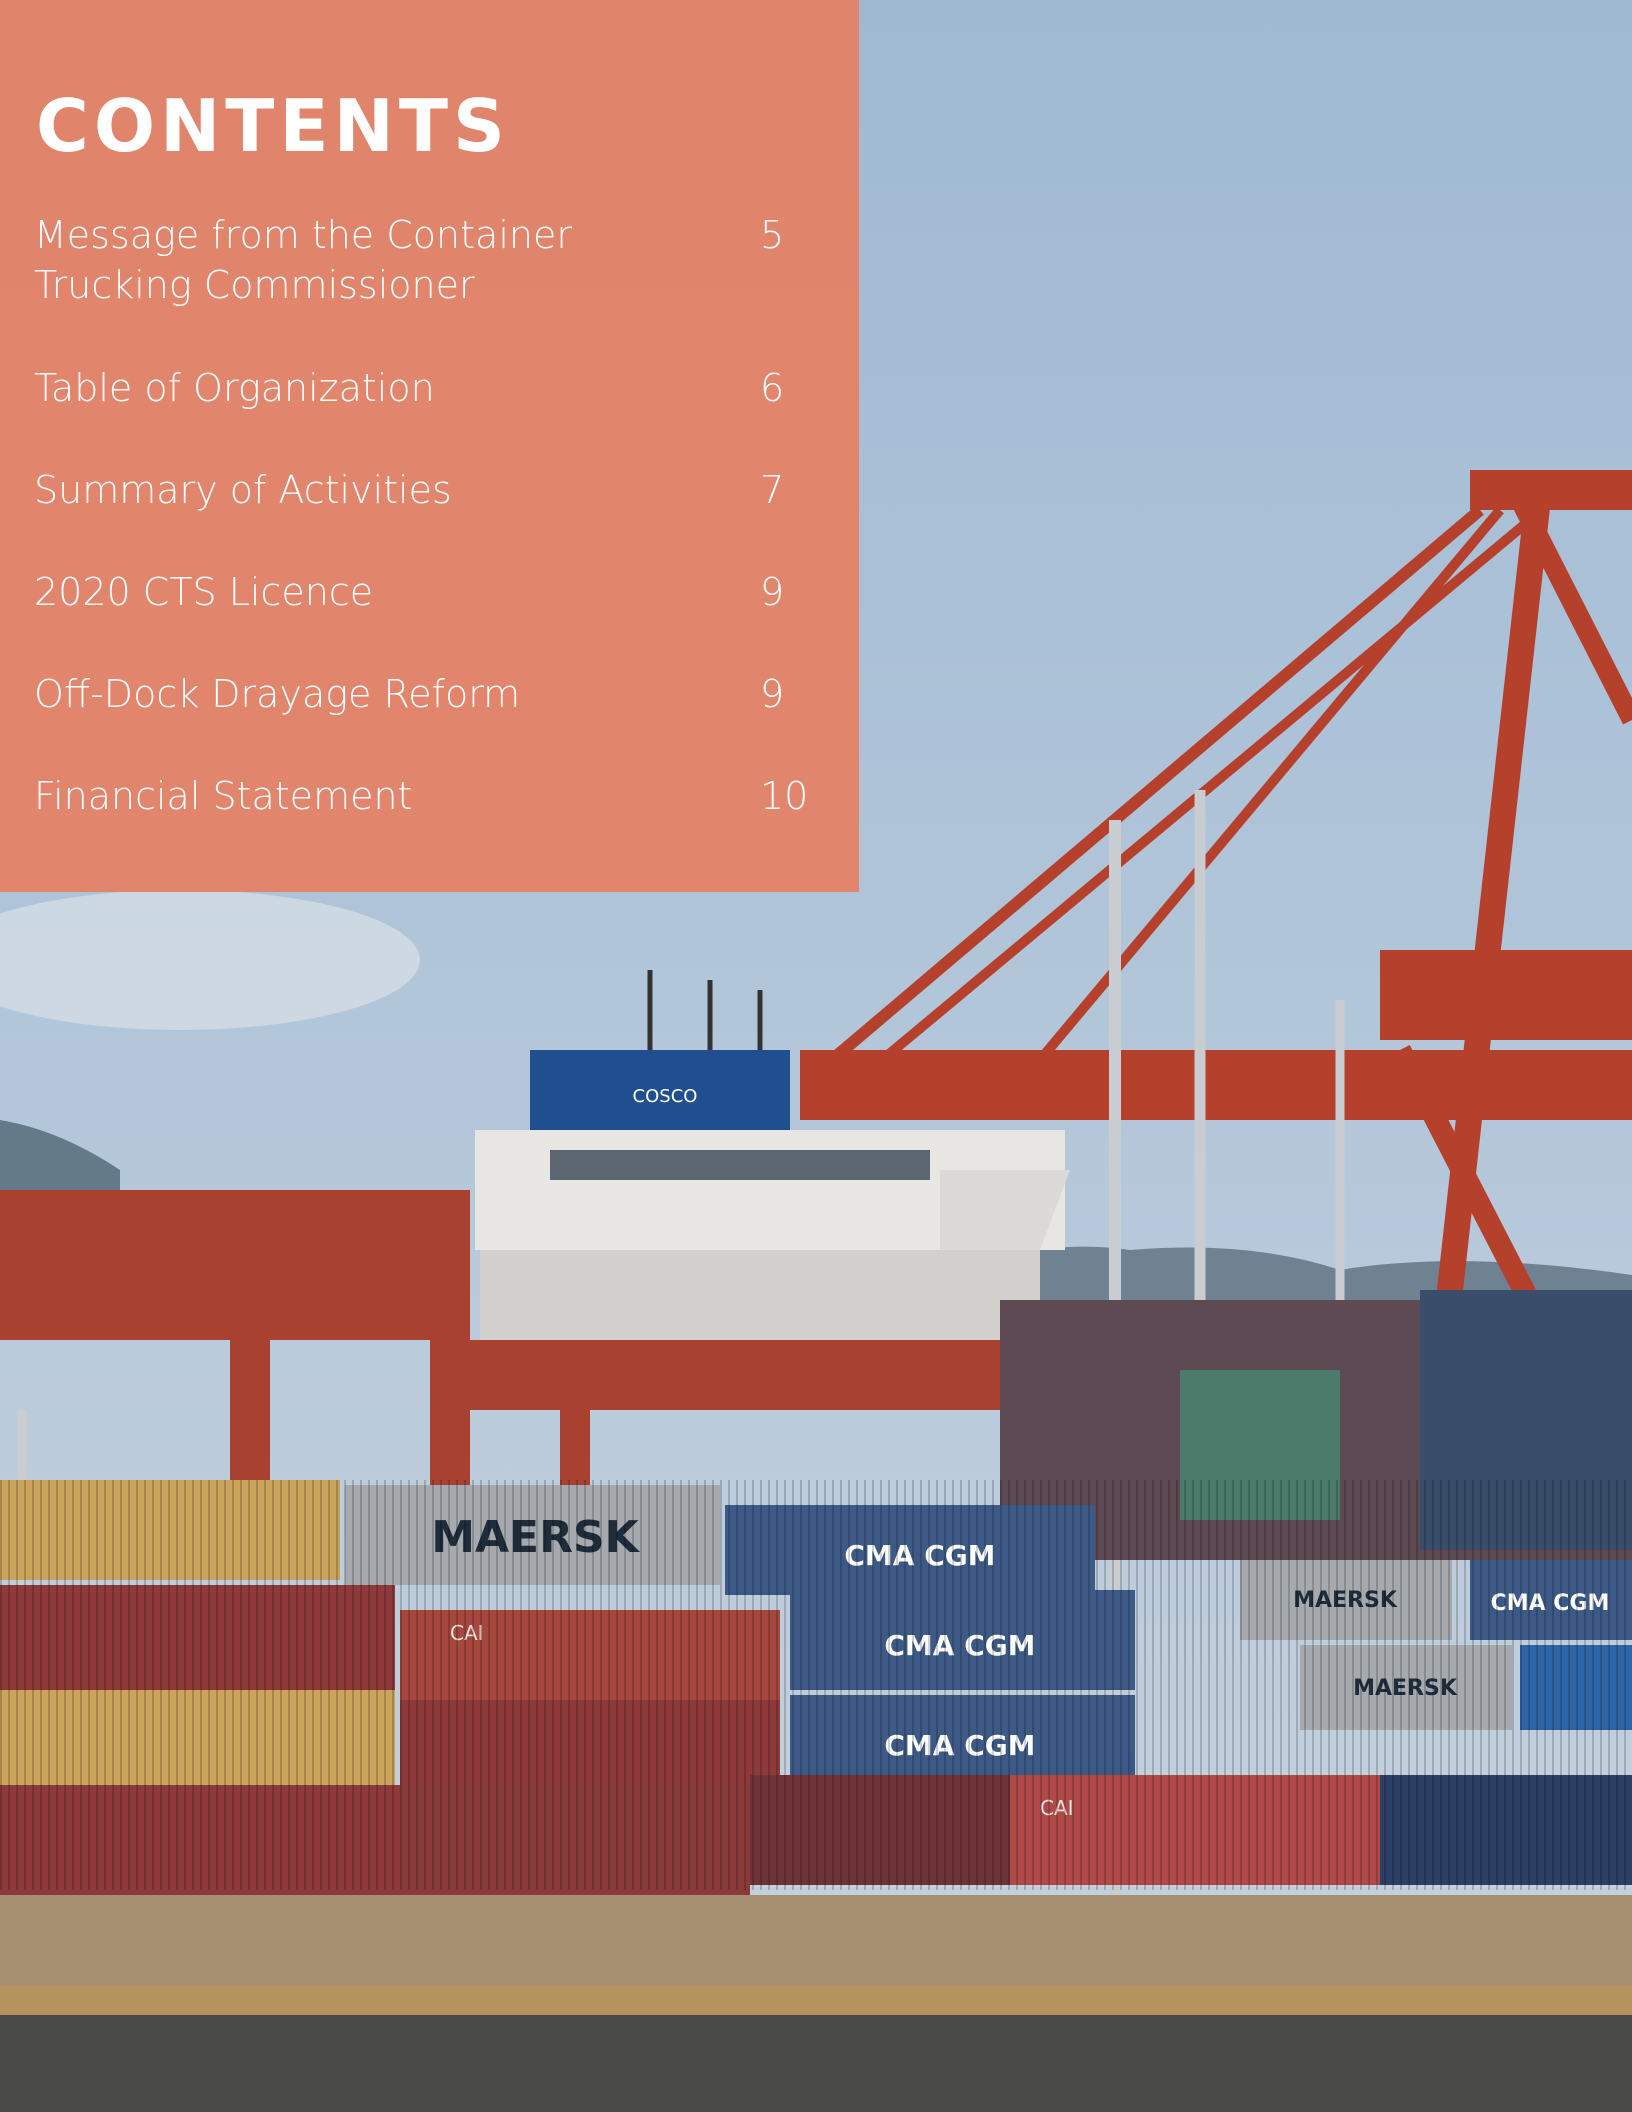  I want to click on toc-entry-label: Summary of Activities, so click(243, 490).